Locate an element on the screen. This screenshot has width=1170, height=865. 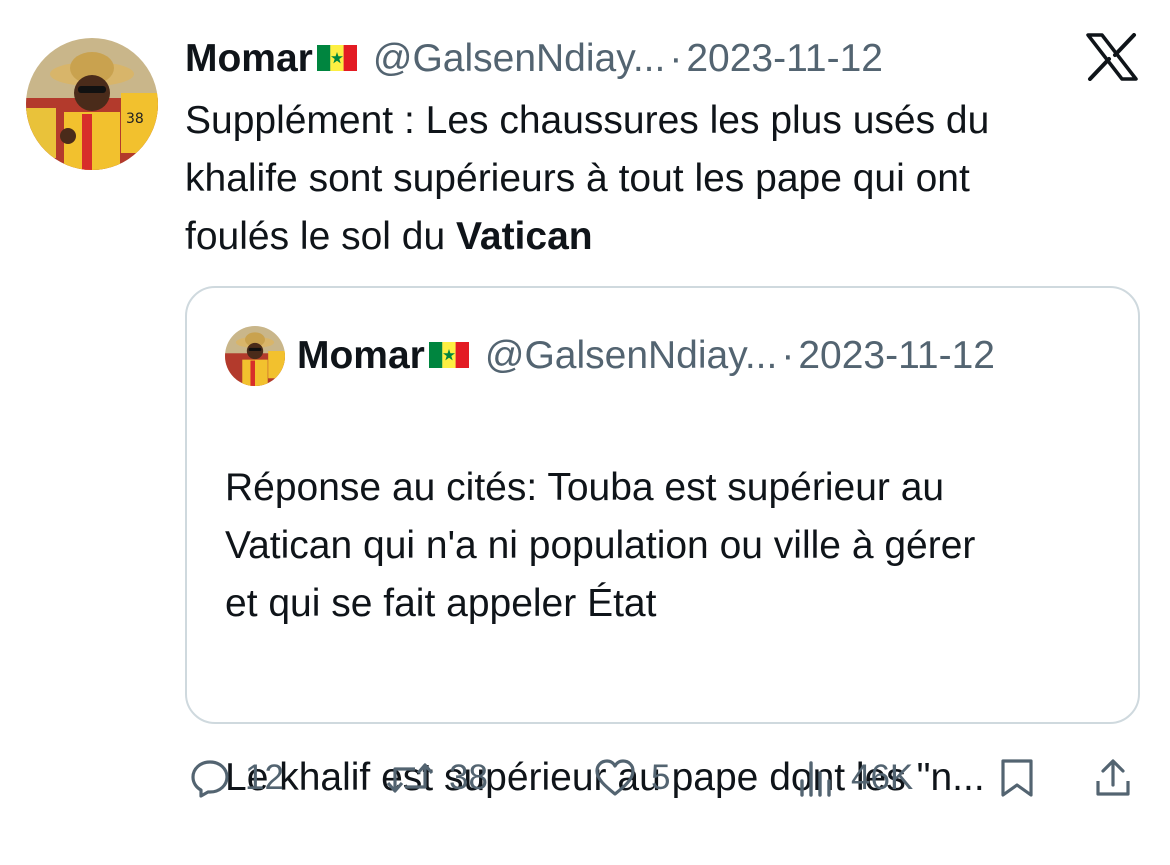
heart-icon is located at coordinates (615, 778).